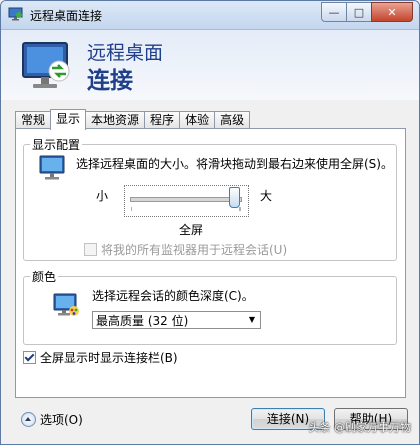 Image resolution: width=420 pixels, height=445 pixels. What do you see at coordinates (115, 120) in the screenshot?
I see `tab-local-resources: 本地资源` at bounding box center [115, 120].